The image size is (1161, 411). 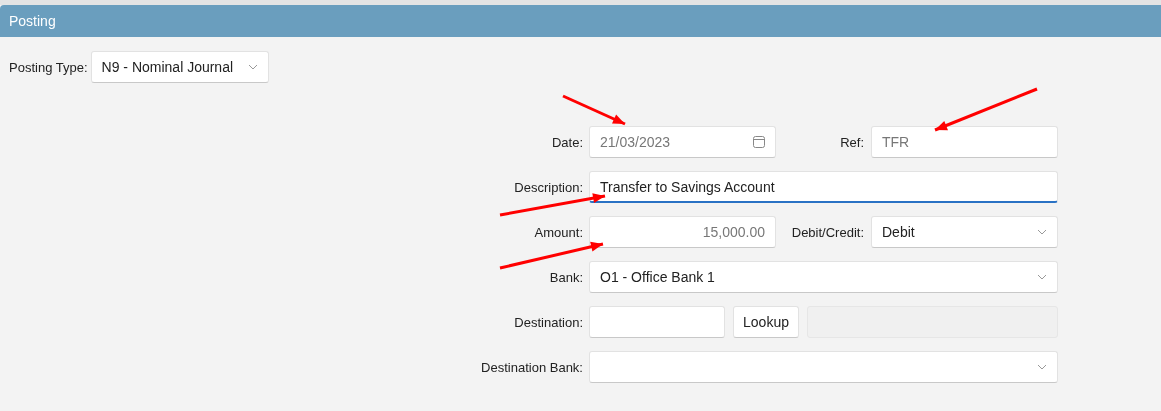 I want to click on field-label: Posting Type:, so click(x=48, y=67).